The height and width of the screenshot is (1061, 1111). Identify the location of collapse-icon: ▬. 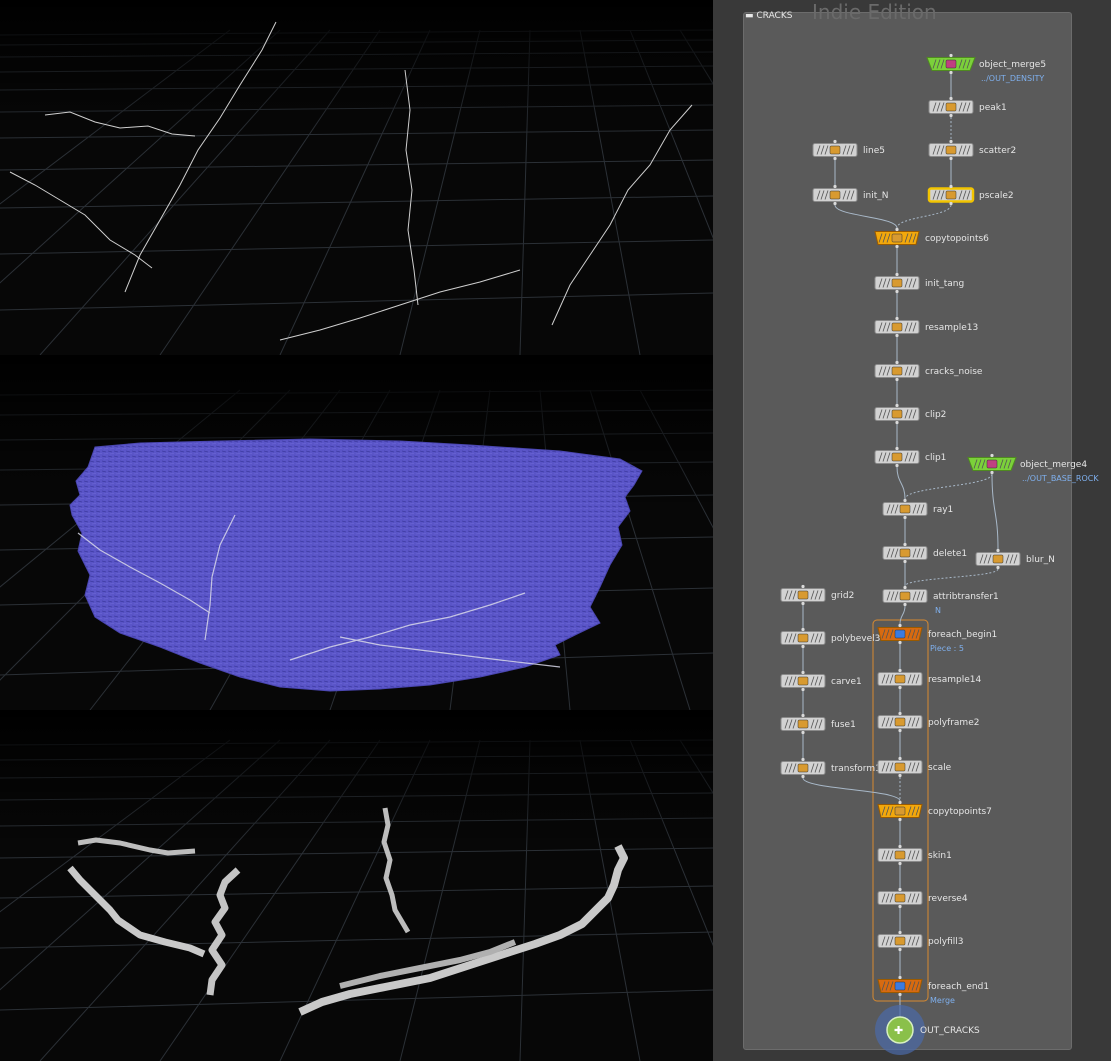
(749, 16).